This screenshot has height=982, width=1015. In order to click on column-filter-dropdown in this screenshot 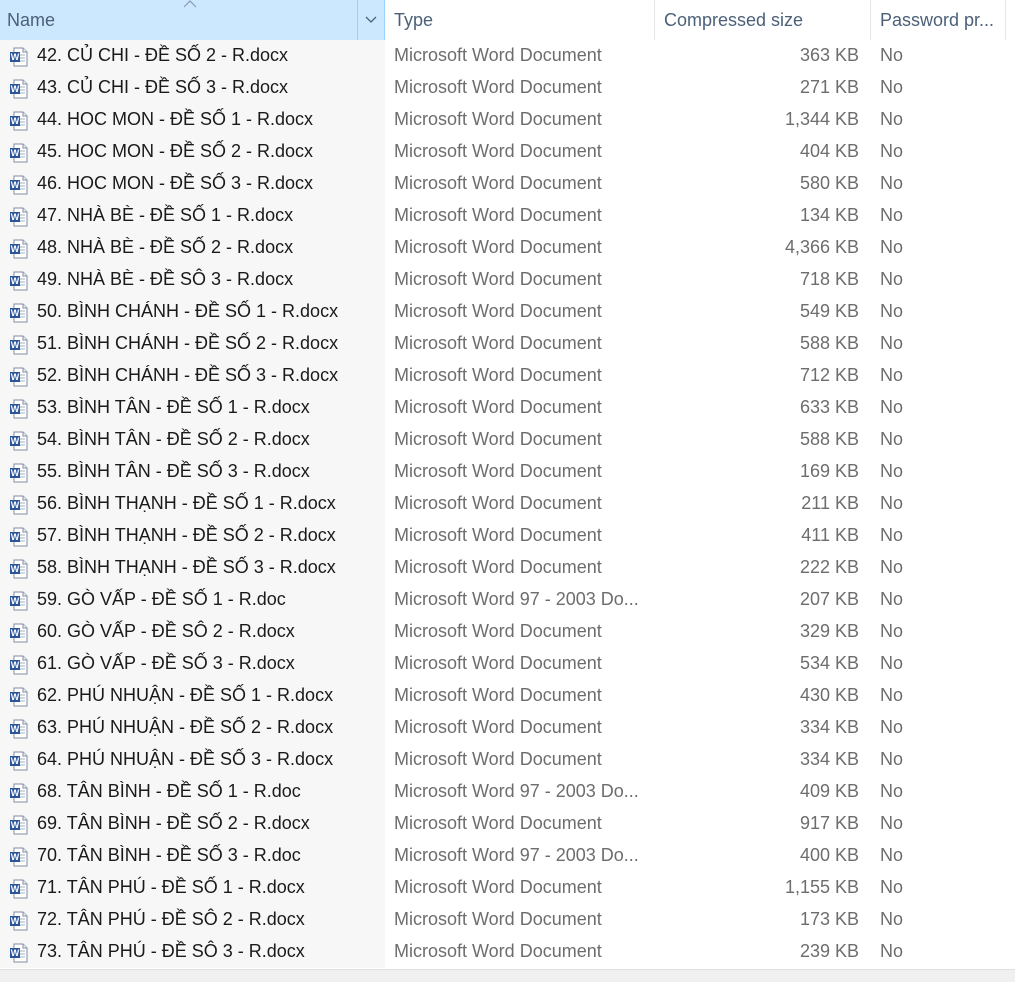, I will do `click(370, 20)`.